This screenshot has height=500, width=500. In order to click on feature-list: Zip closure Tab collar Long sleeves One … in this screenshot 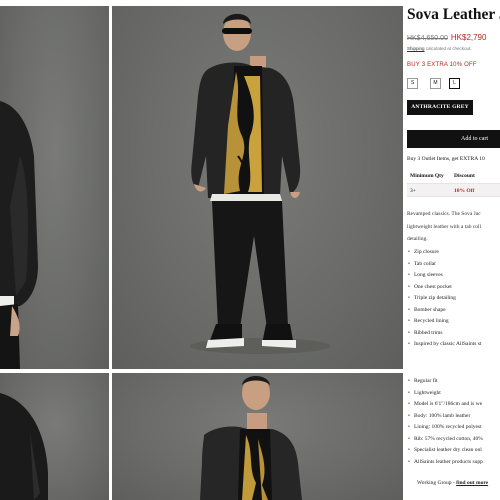, I will do `click(444, 299)`.